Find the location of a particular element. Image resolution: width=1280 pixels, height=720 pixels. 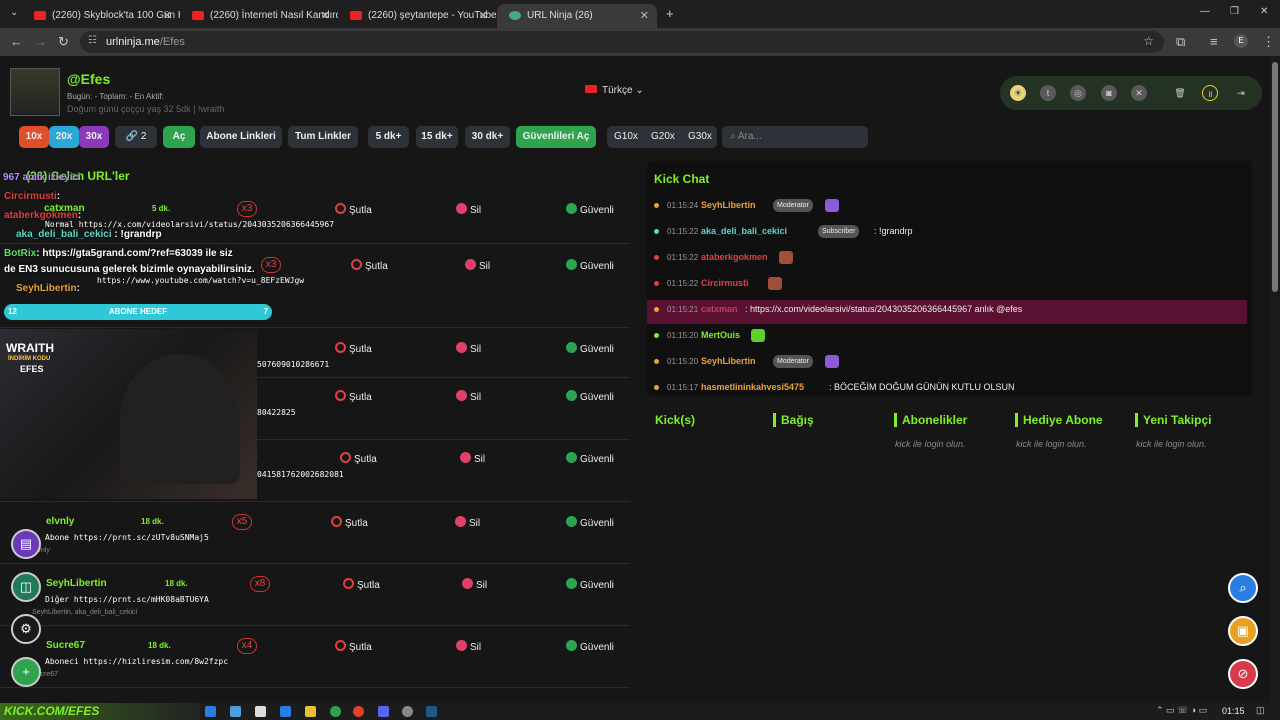

settings-button: ⚙ is located at coordinates (26, 629).